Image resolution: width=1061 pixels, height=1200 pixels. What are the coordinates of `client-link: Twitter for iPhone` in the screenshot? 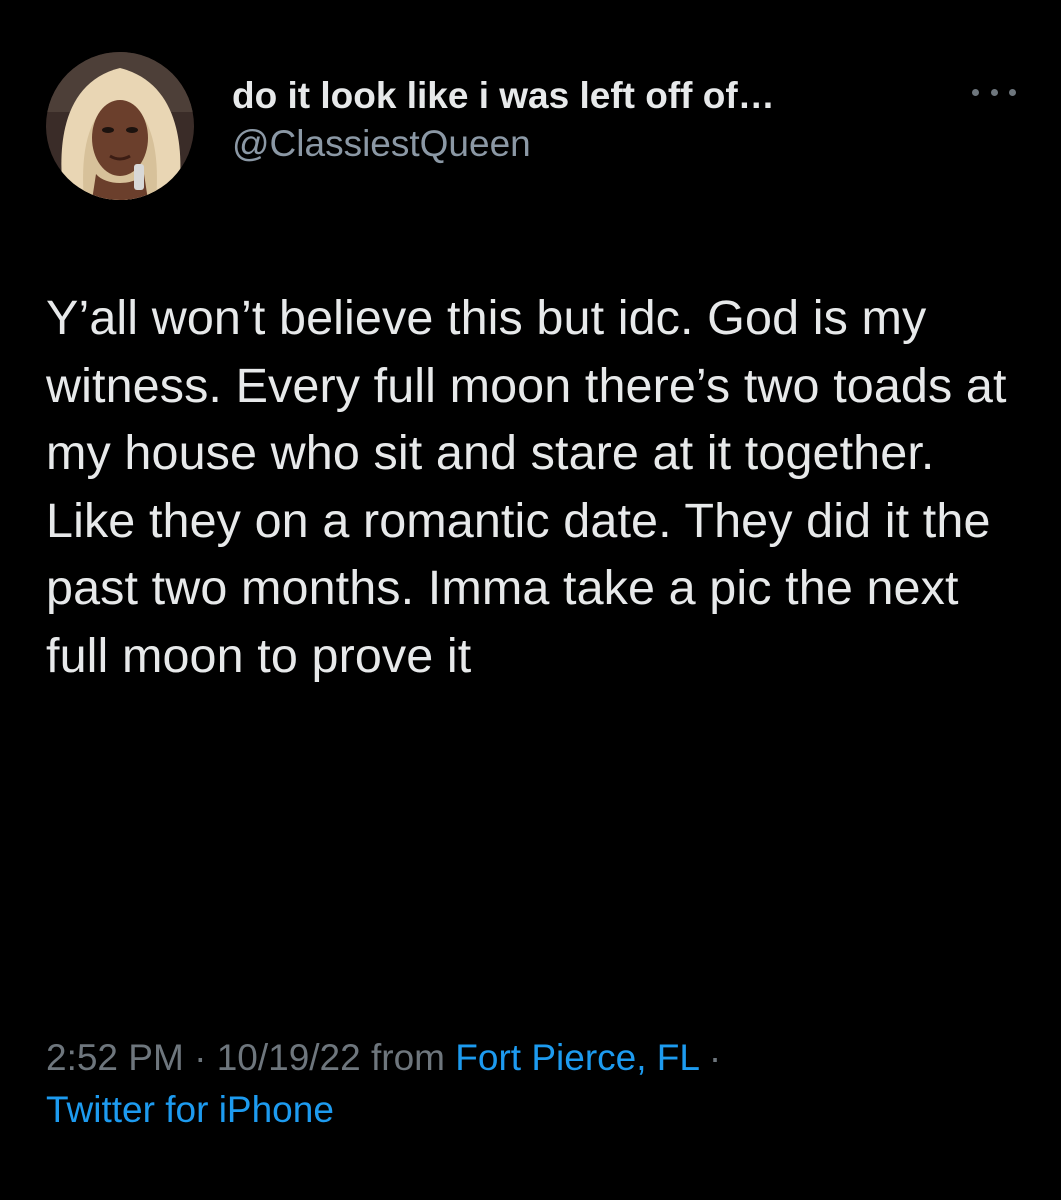 It's located at (190, 1109).